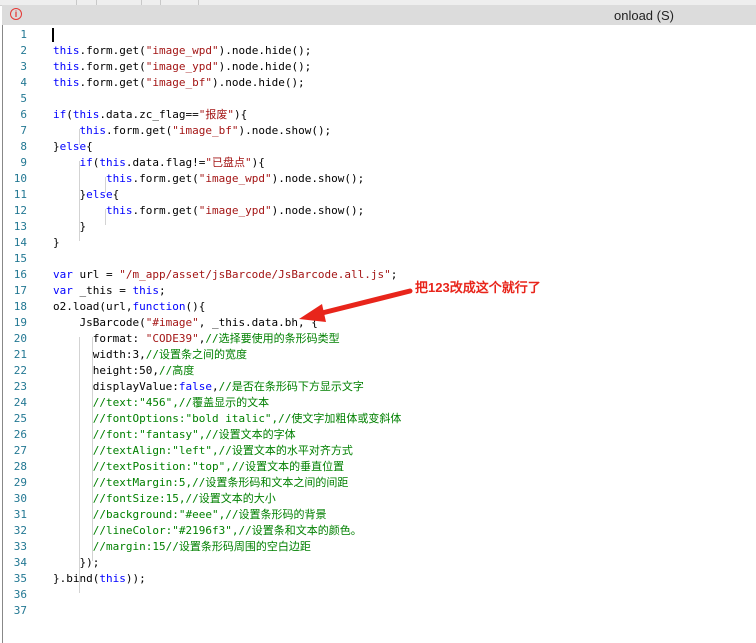  I want to click on red-arrow-annotation, so click(356, 305).